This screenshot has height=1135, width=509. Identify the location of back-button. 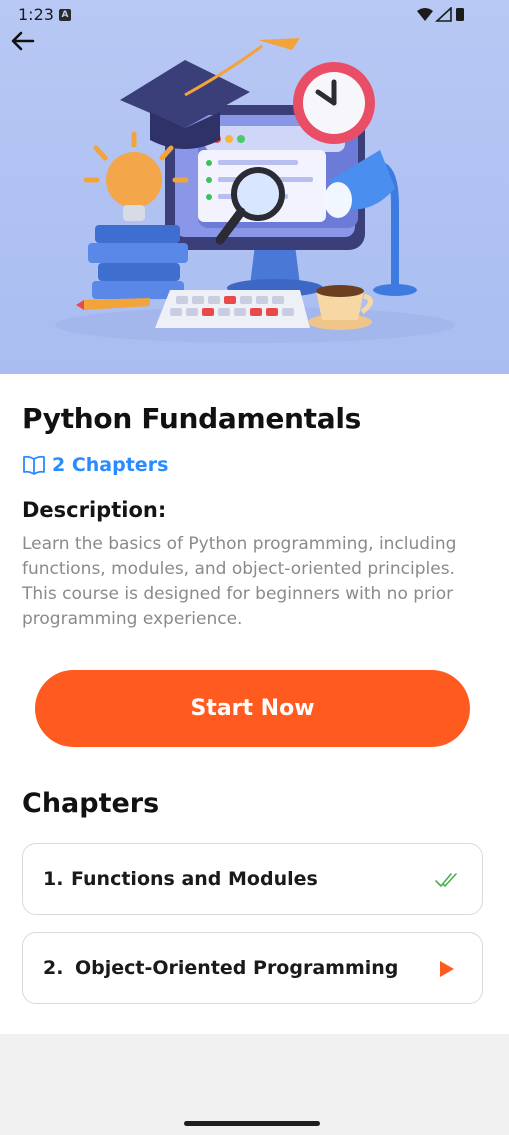
(24, 42).